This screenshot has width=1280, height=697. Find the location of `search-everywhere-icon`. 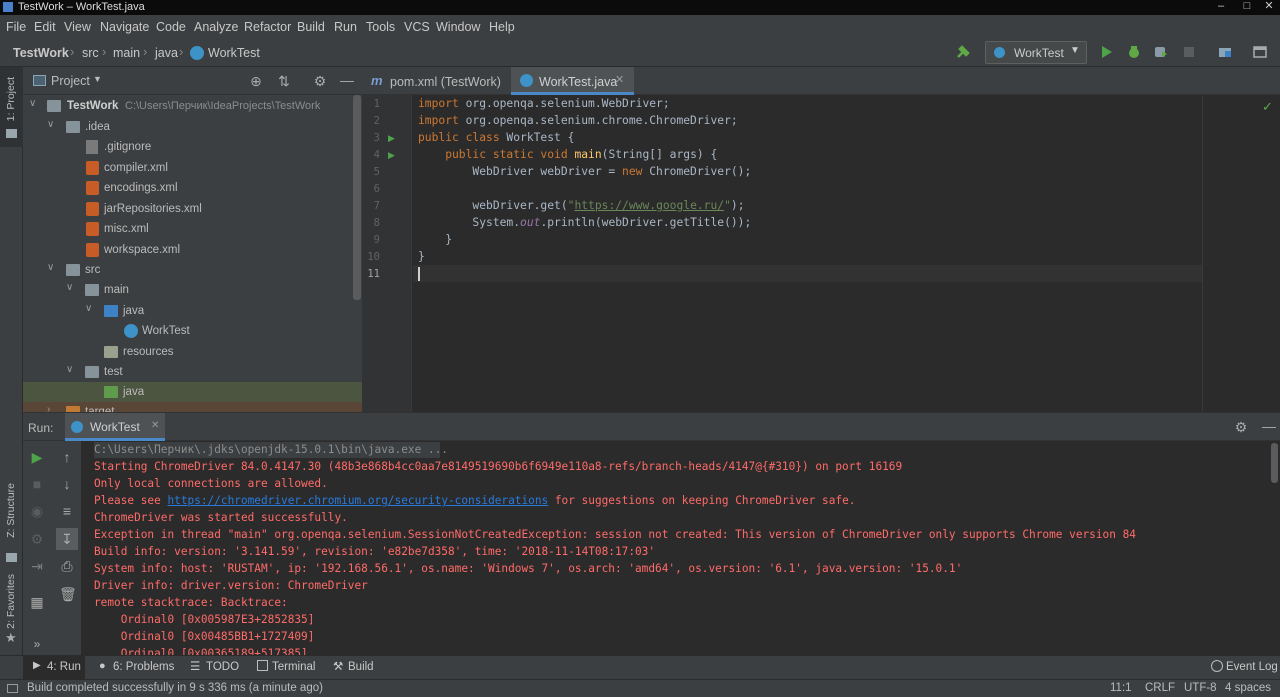

search-everywhere-icon is located at coordinates (1260, 52).